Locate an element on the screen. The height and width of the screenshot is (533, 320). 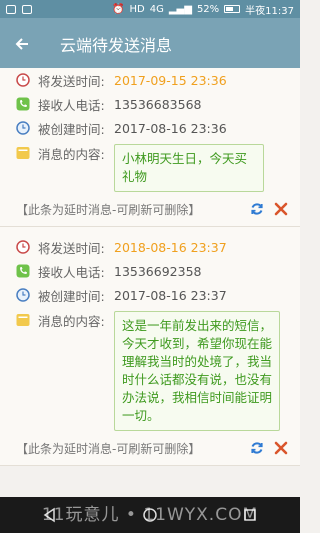
created-row: 被创建时间: 2017-08-16 23:36 is located at coordinates (153, 128).